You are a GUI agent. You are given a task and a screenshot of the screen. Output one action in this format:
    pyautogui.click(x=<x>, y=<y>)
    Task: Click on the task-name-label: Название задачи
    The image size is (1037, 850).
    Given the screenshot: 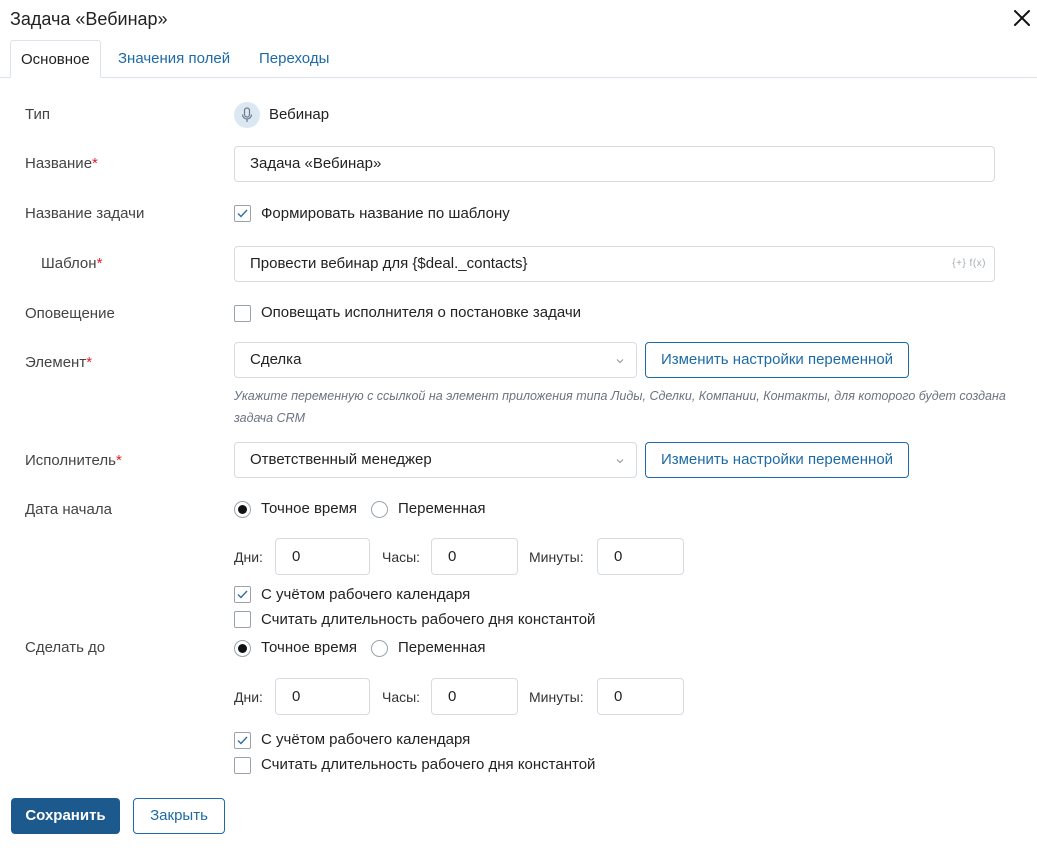 What is the action you would take?
    pyautogui.click(x=85, y=213)
    